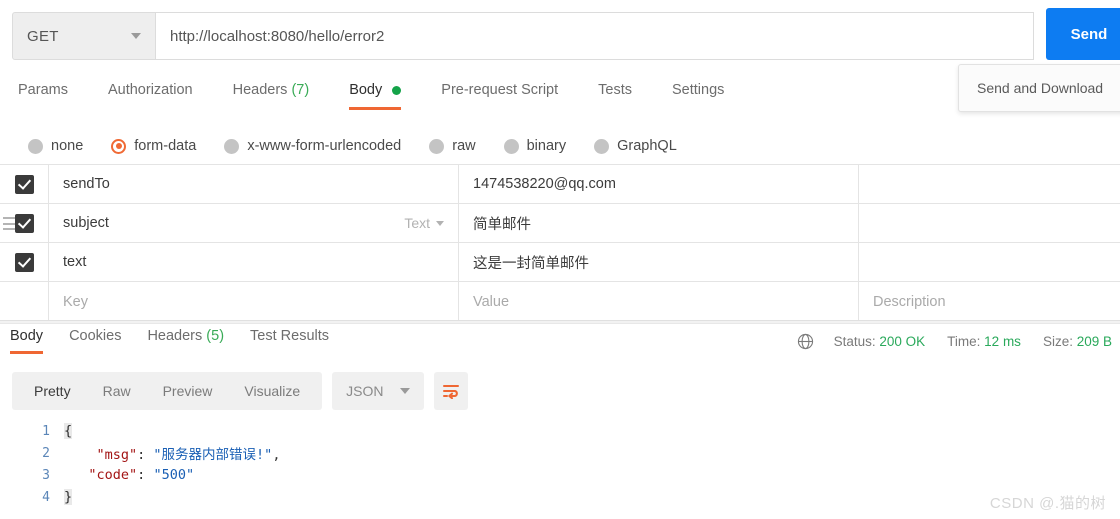  What do you see at coordinates (215, 336) in the screenshot?
I see `response-tab-headers-count: (5)` at bounding box center [215, 336].